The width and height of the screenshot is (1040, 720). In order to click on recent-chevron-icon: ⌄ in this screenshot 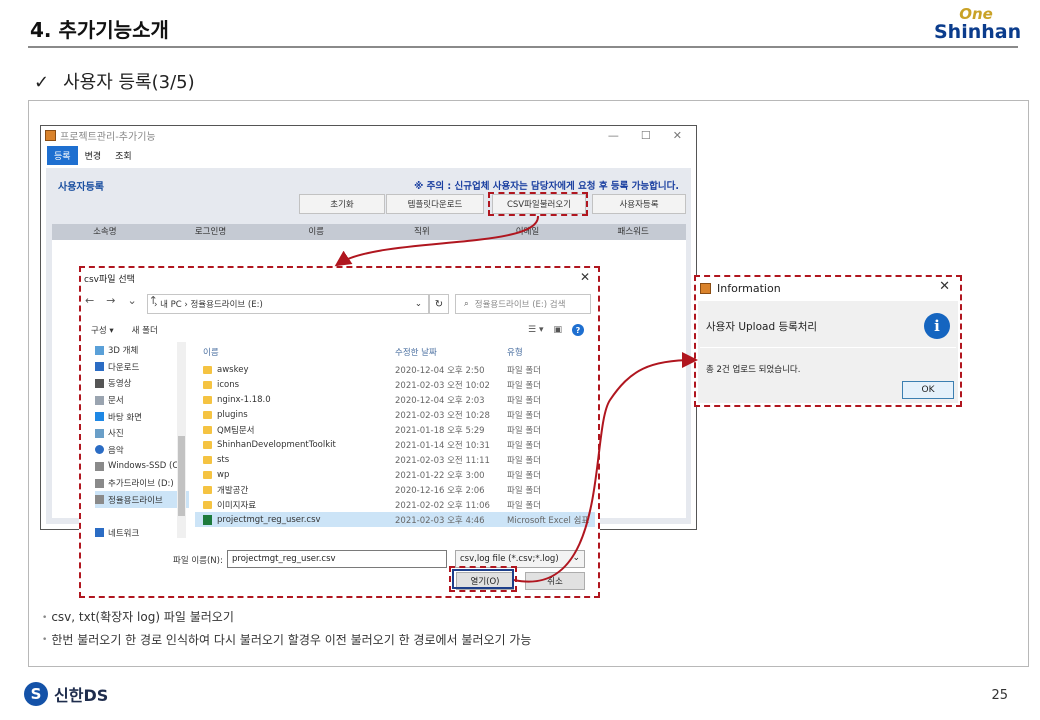, I will do `click(131, 300)`.